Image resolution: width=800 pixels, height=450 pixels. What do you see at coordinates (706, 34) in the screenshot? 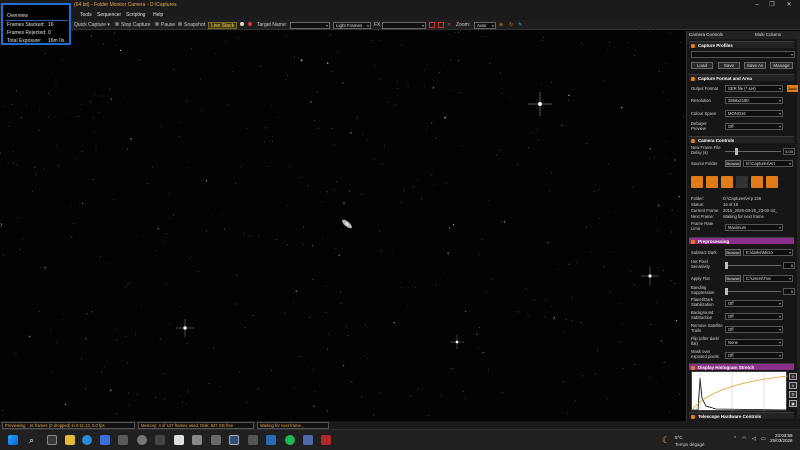
I see `tab-camera-controls: Camera Controls` at bounding box center [706, 34].